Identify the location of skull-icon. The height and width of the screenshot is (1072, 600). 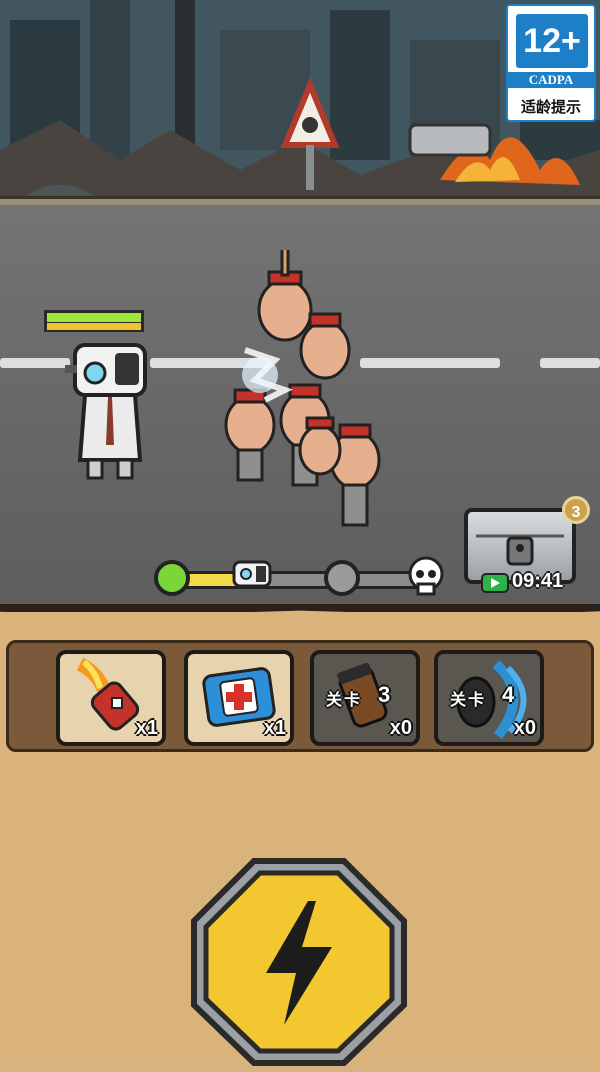
(426, 576).